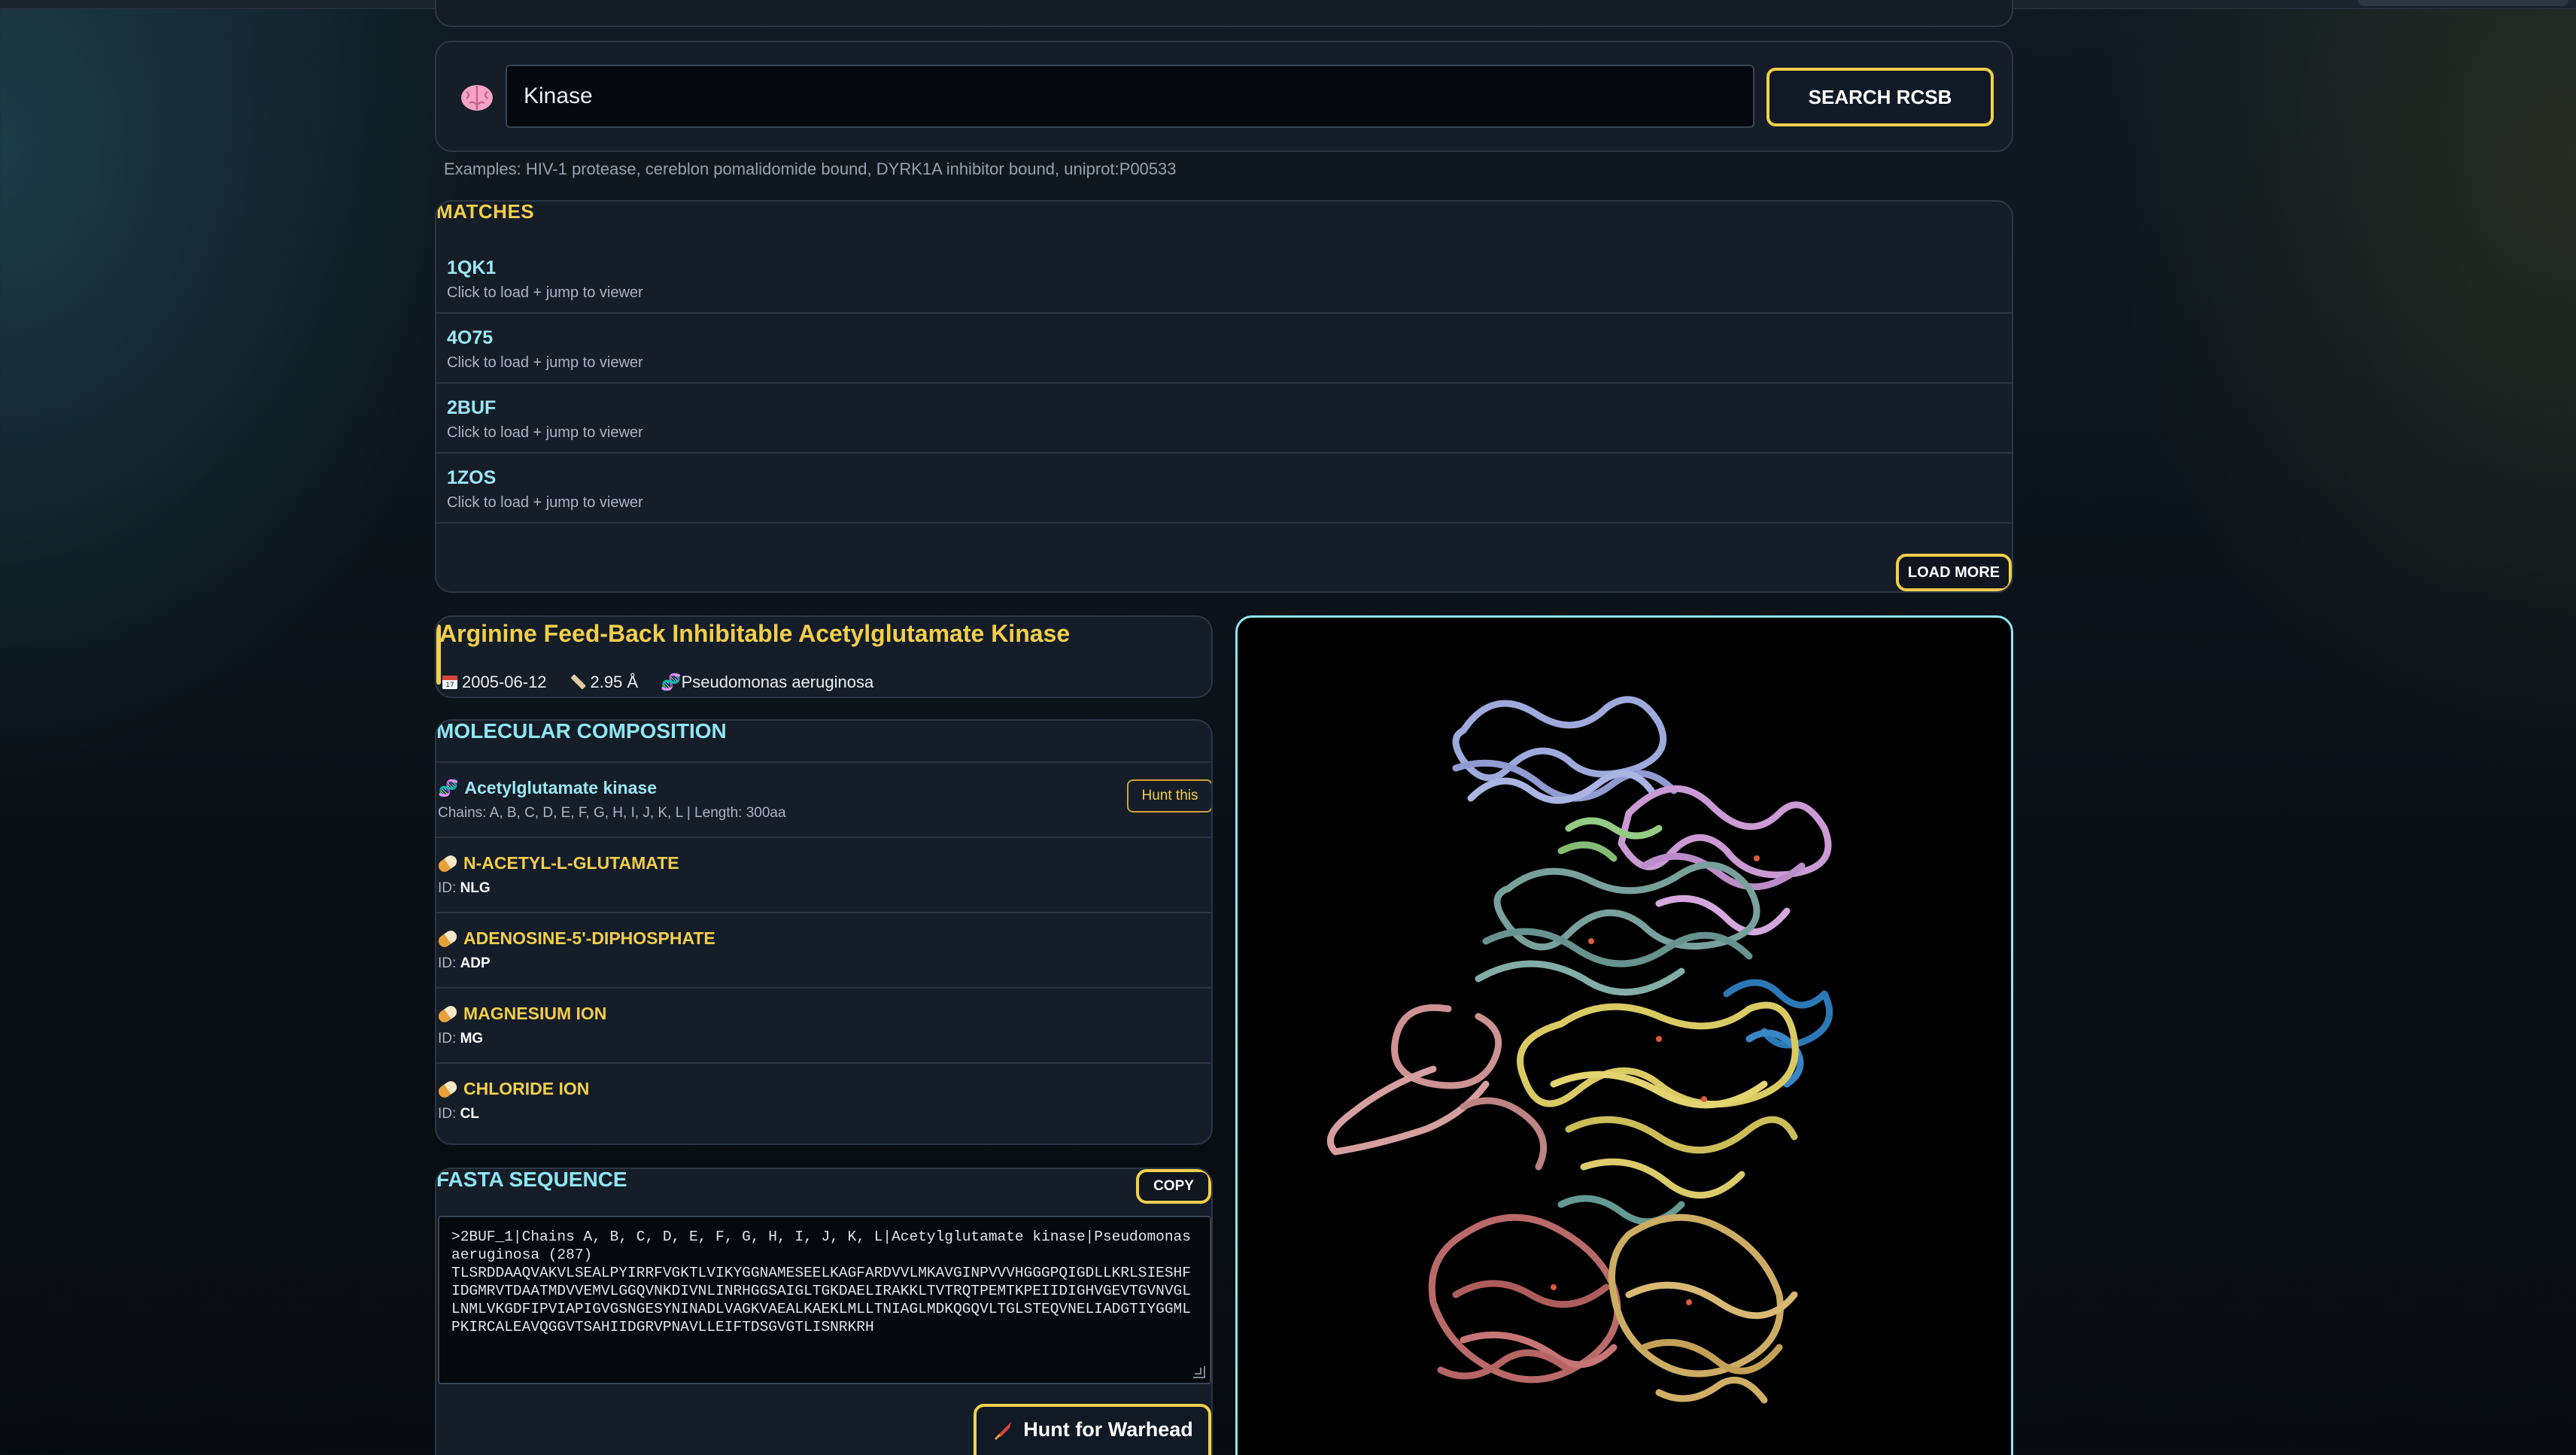 The height and width of the screenshot is (1455, 2576). Describe the element at coordinates (777, 682) in the screenshot. I see `organism-text: Pseudomonas aeruginosa` at that location.